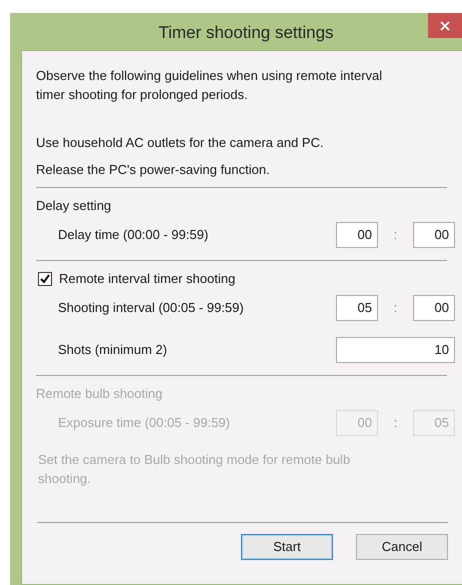 This screenshot has width=462, height=585. What do you see at coordinates (287, 547) in the screenshot?
I see `dialog-button: Start` at bounding box center [287, 547].